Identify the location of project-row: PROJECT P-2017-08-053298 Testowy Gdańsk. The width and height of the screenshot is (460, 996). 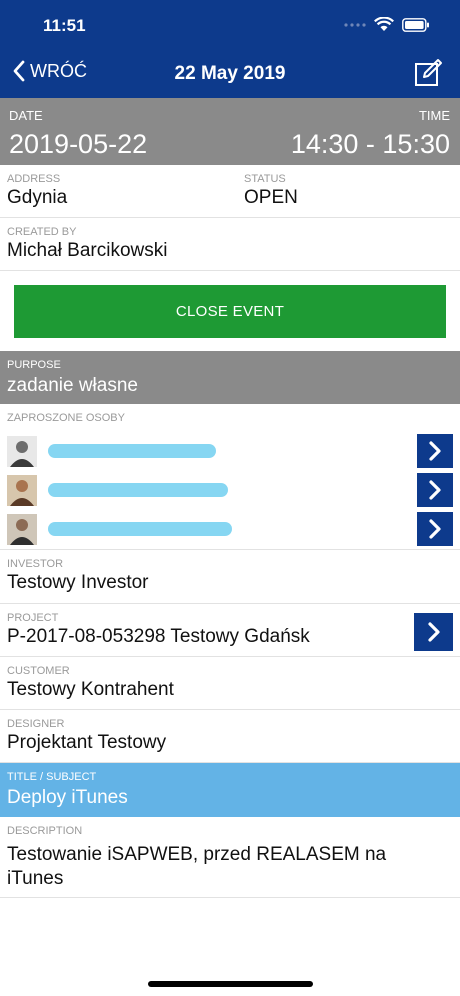
(230, 630).